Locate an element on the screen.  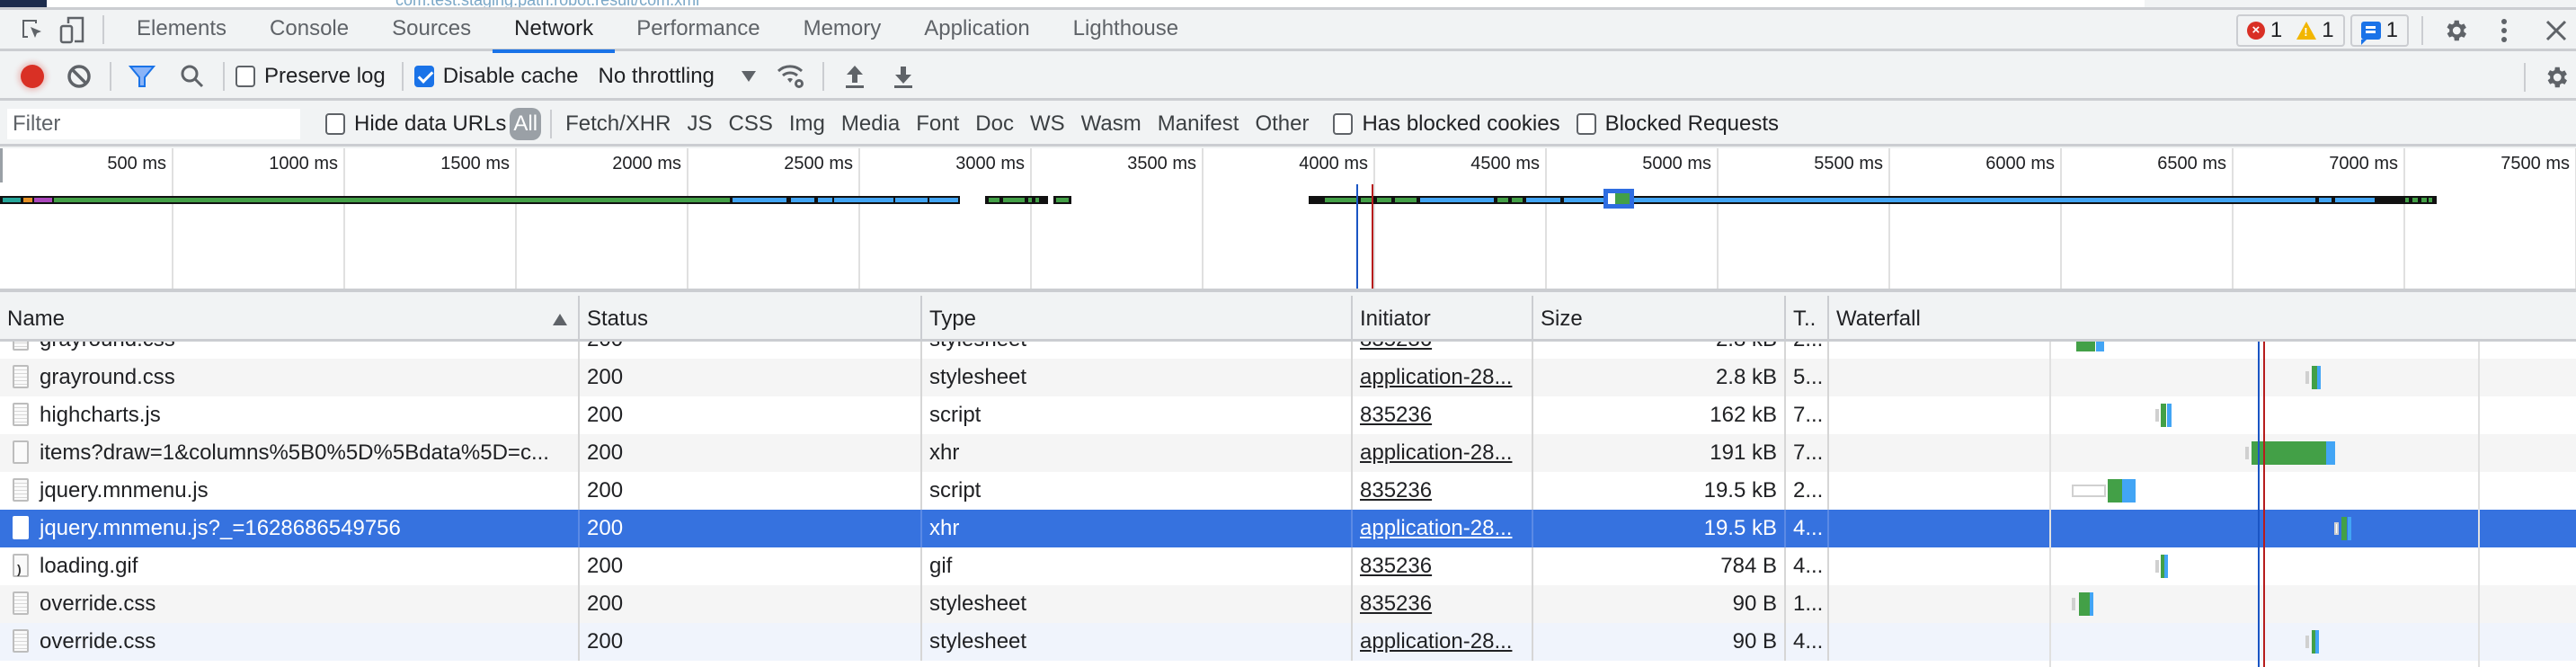
has-blocked-cookies-checkbox: Has blocked cookies is located at coordinates (1446, 124).